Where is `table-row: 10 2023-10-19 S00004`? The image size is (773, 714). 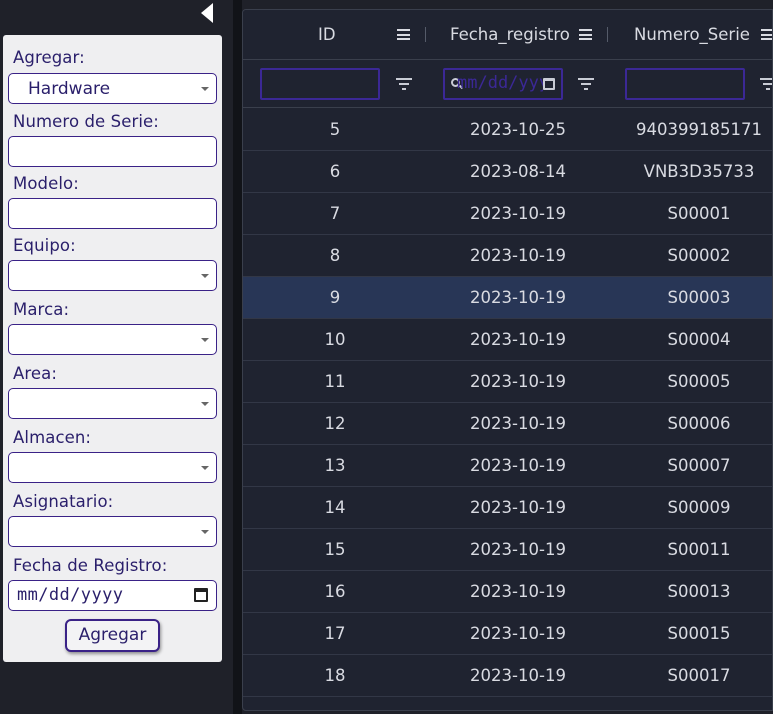
table-row: 10 2023-10-19 S00004 is located at coordinates (507, 340).